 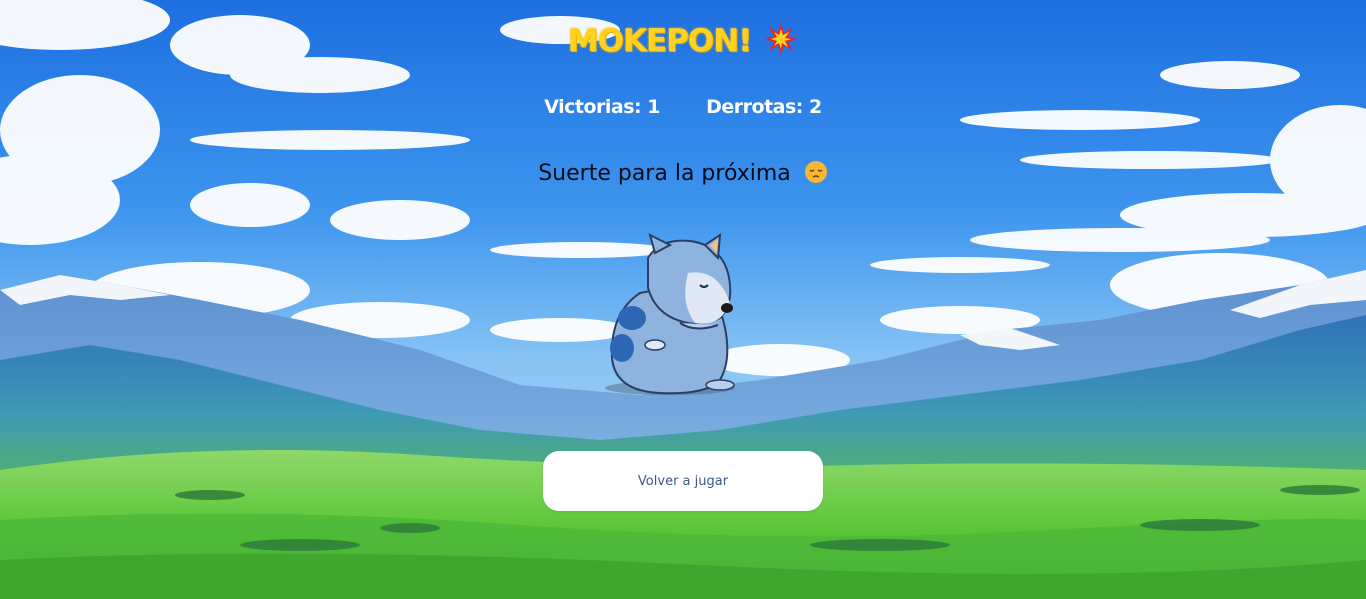 What do you see at coordinates (602, 107) in the screenshot?
I see `wins-counter: Victorias: 1` at bounding box center [602, 107].